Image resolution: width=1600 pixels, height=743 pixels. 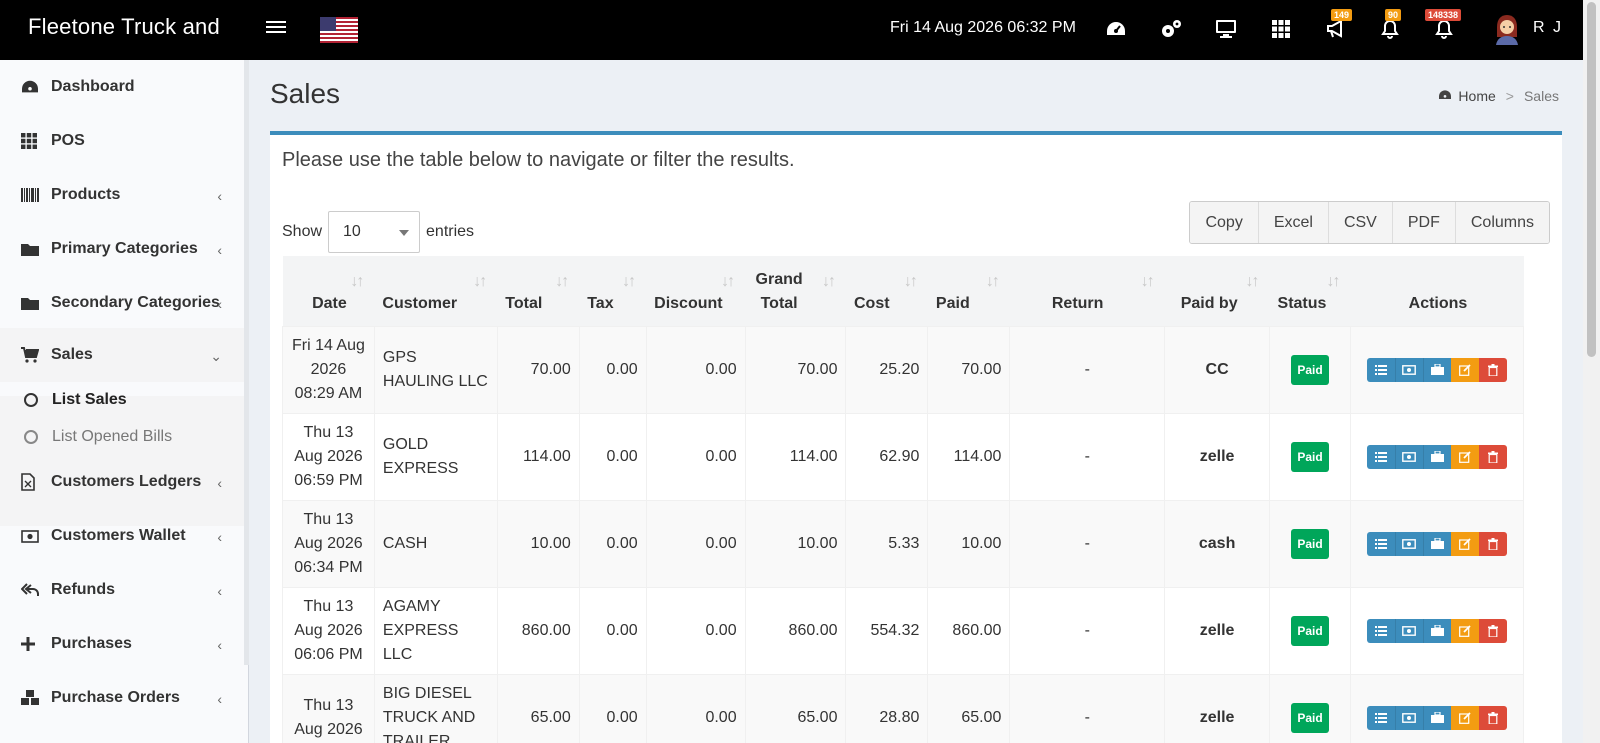 I want to click on dashboard-icon, so click(x=1116, y=29).